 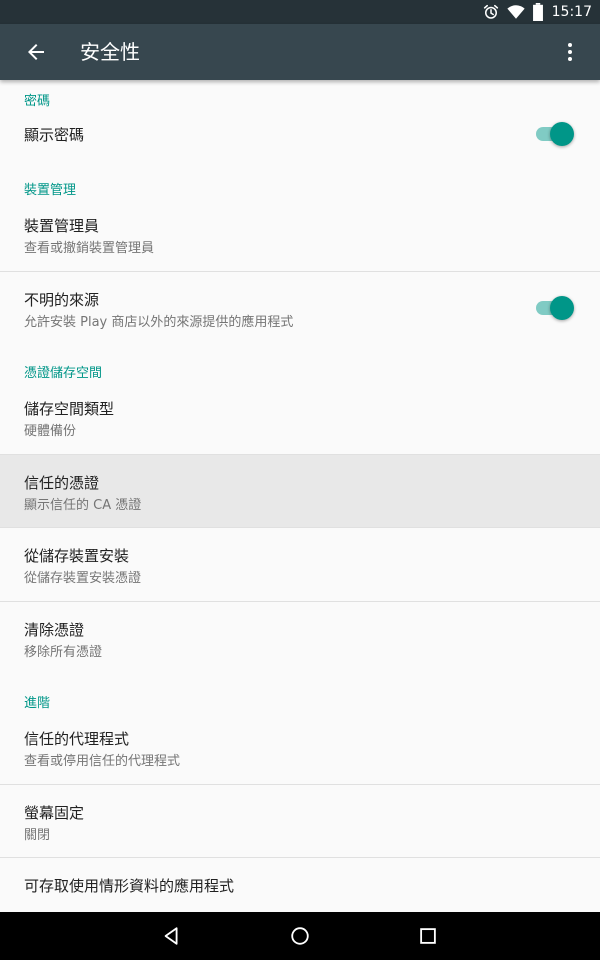 What do you see at coordinates (300, 564) in the screenshot?
I see `pref-install-from-storage: 從儲存裝置安裝 從儲存裝置安裝憑證` at bounding box center [300, 564].